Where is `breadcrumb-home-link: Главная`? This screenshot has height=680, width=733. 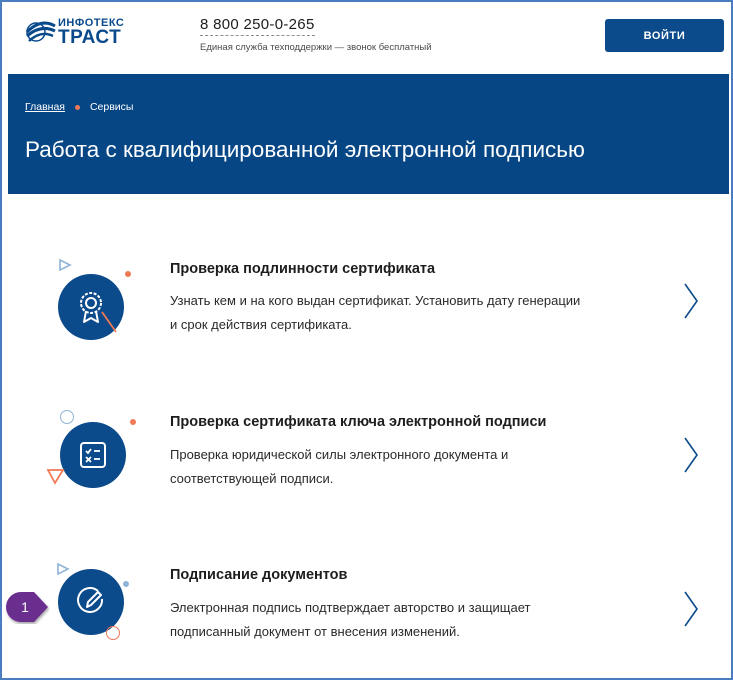 breadcrumb-home-link: Главная is located at coordinates (45, 107).